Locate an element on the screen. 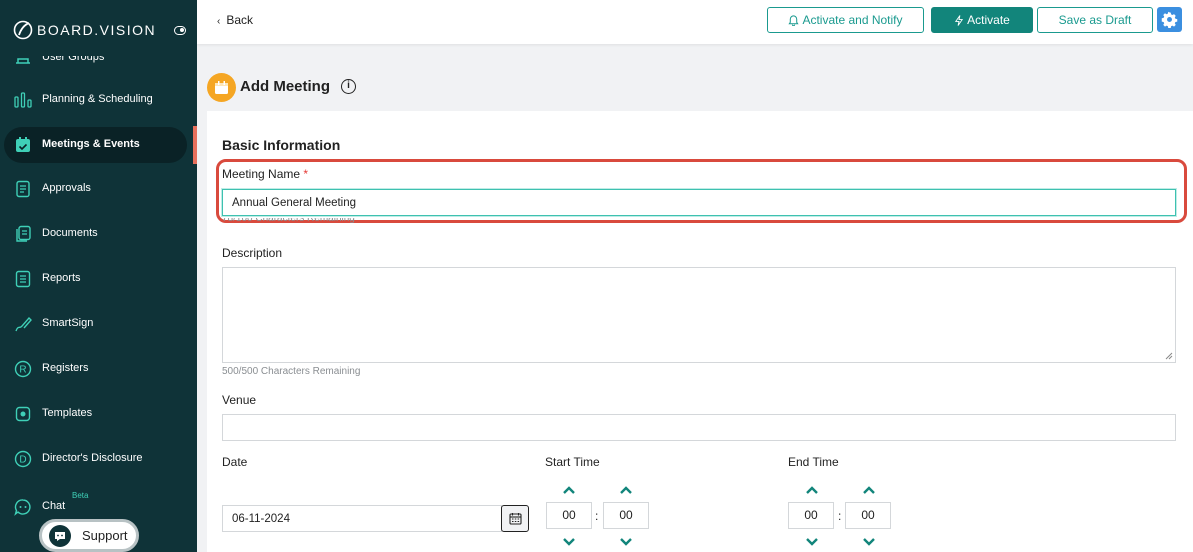 The height and width of the screenshot is (552, 1193). templates-icon is located at coordinates (23, 414).